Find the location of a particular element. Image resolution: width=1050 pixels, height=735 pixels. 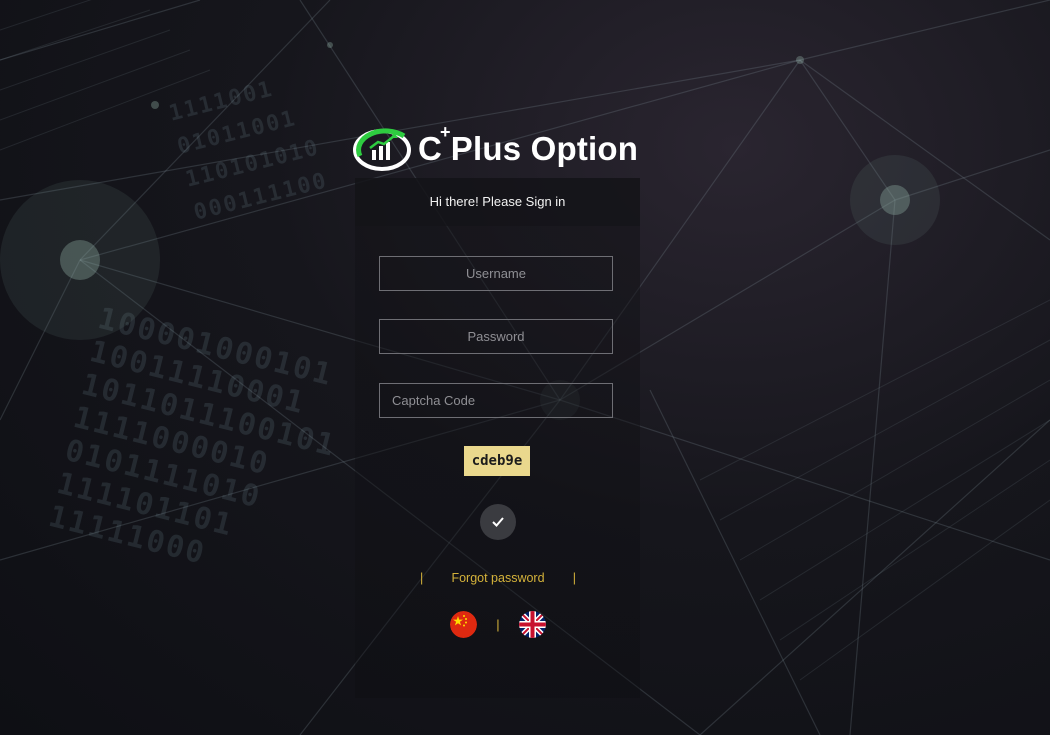

uk-flag-icon is located at coordinates (532, 624).